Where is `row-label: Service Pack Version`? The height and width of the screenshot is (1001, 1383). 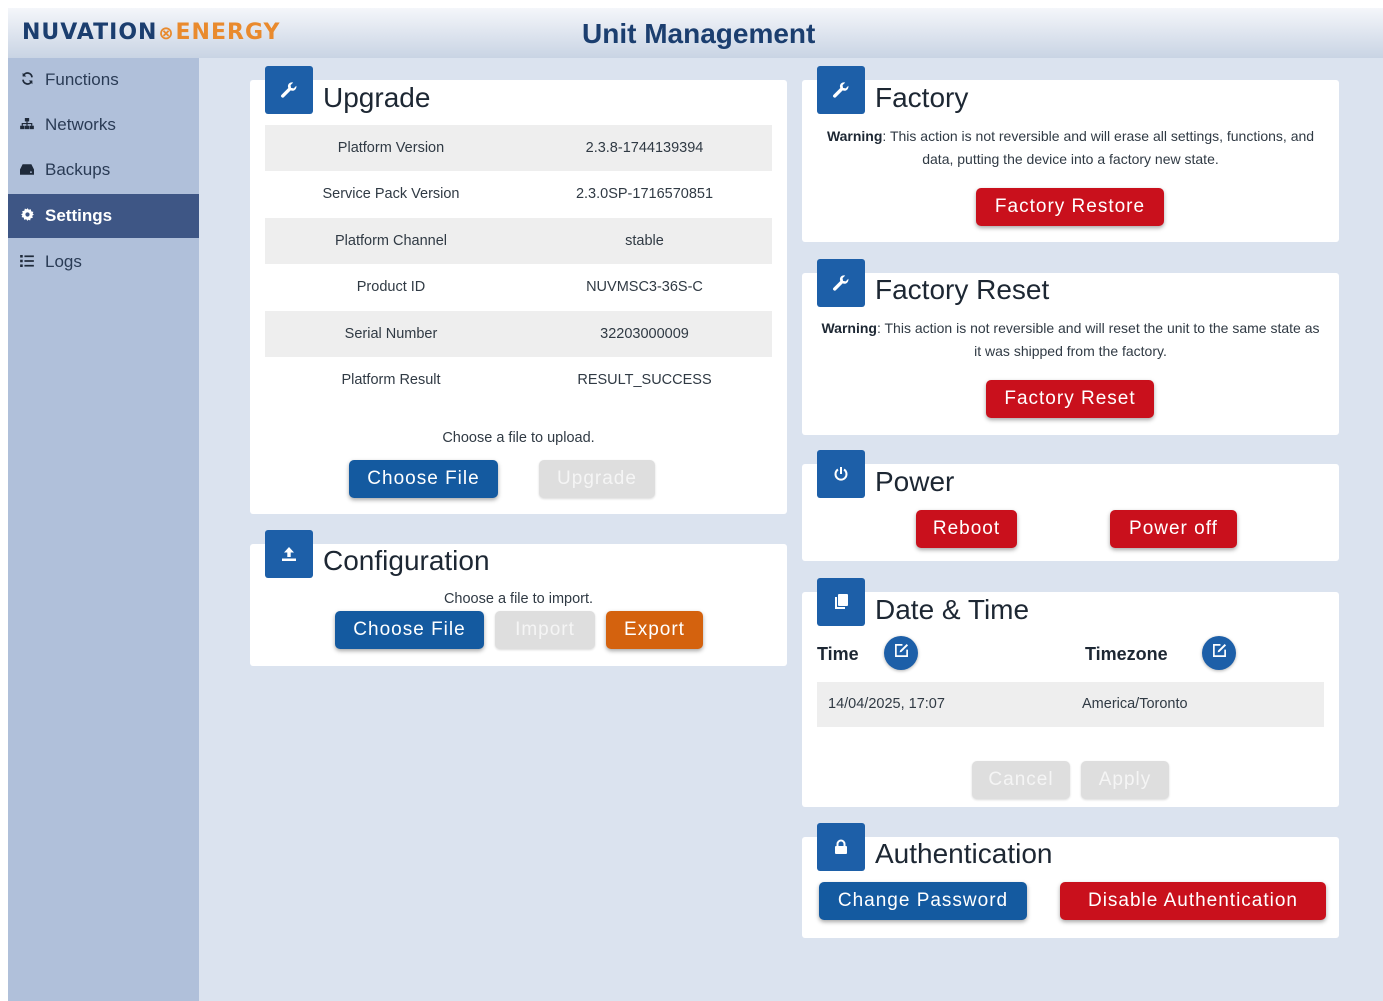
row-label: Service Pack Version is located at coordinates (391, 194).